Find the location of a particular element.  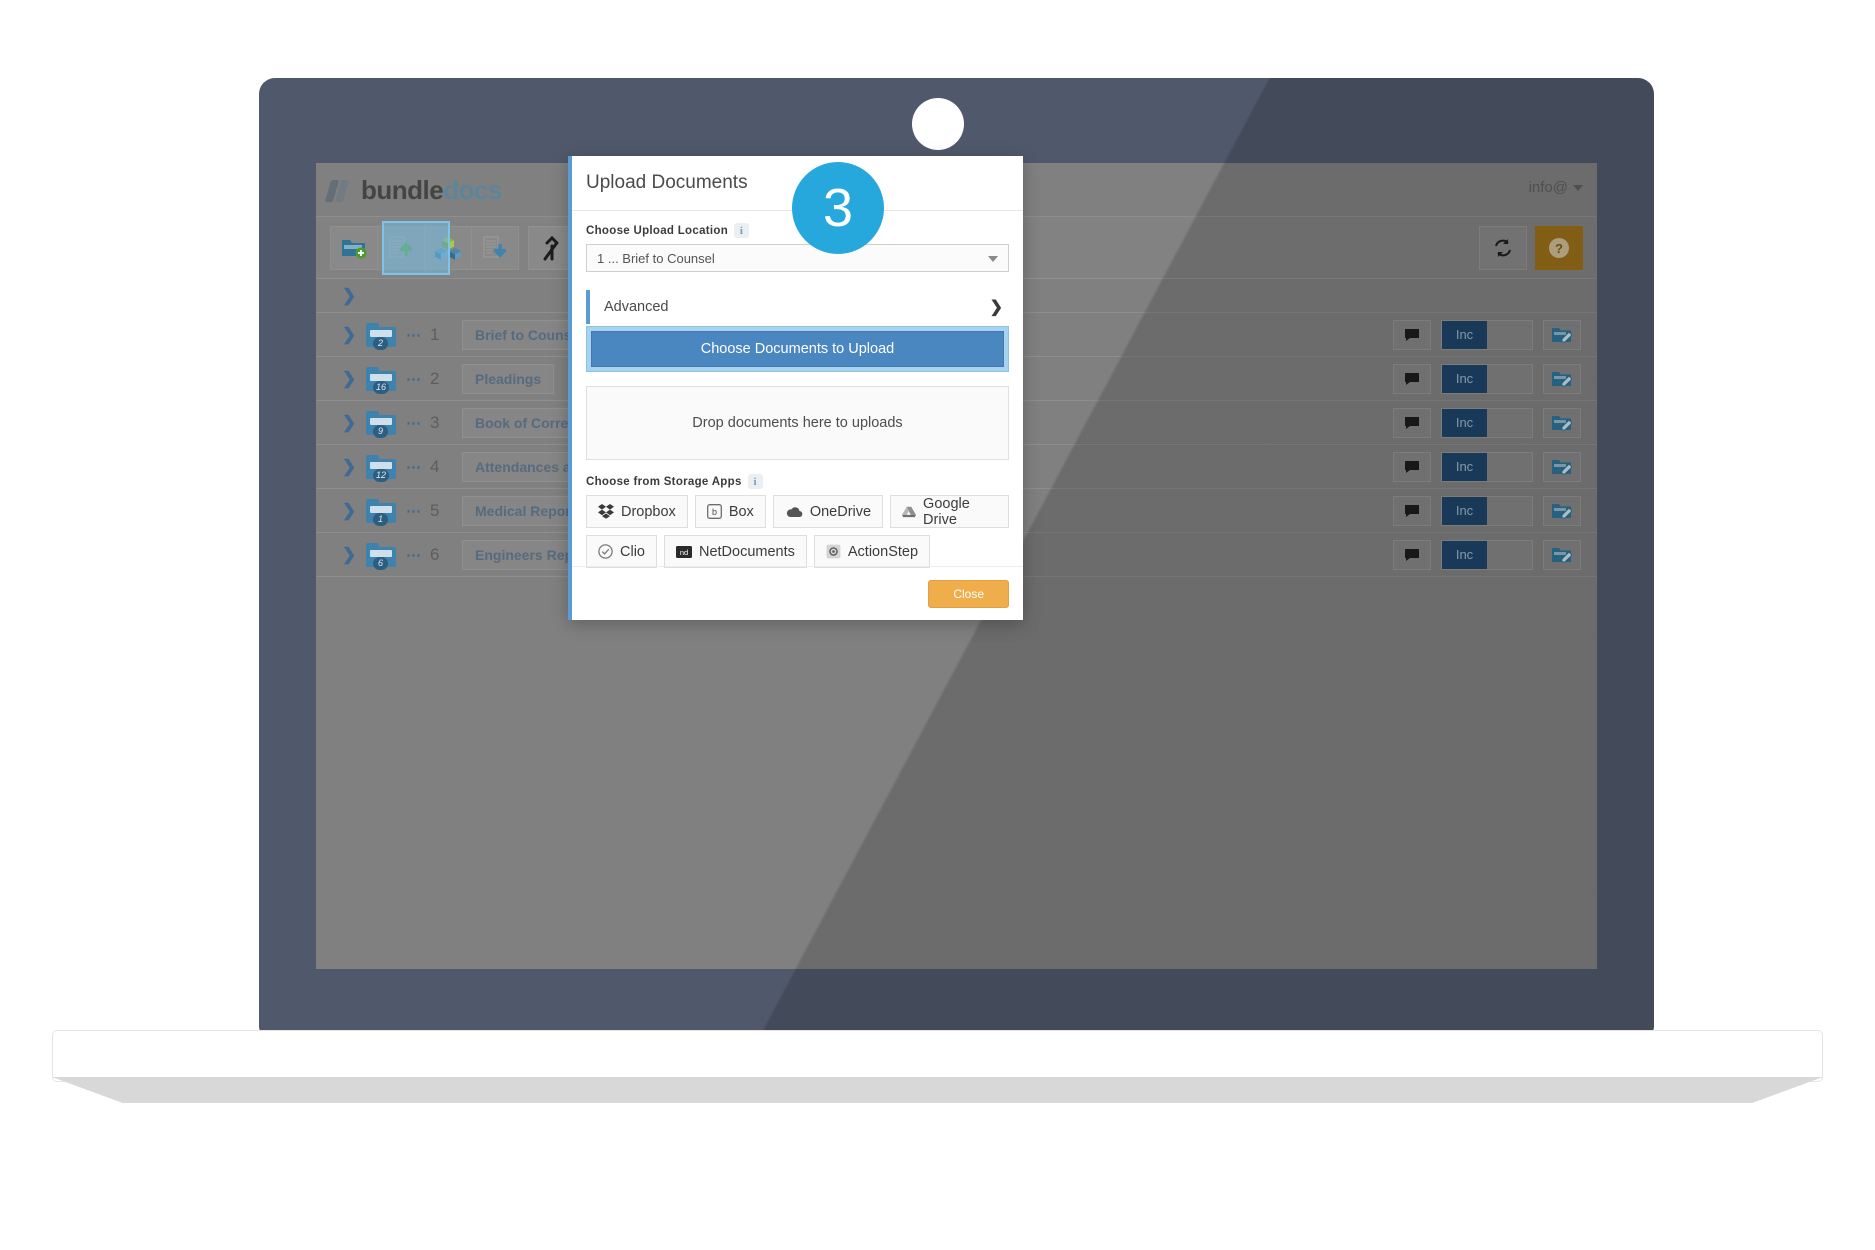

close-button: Close is located at coordinates (968, 593).